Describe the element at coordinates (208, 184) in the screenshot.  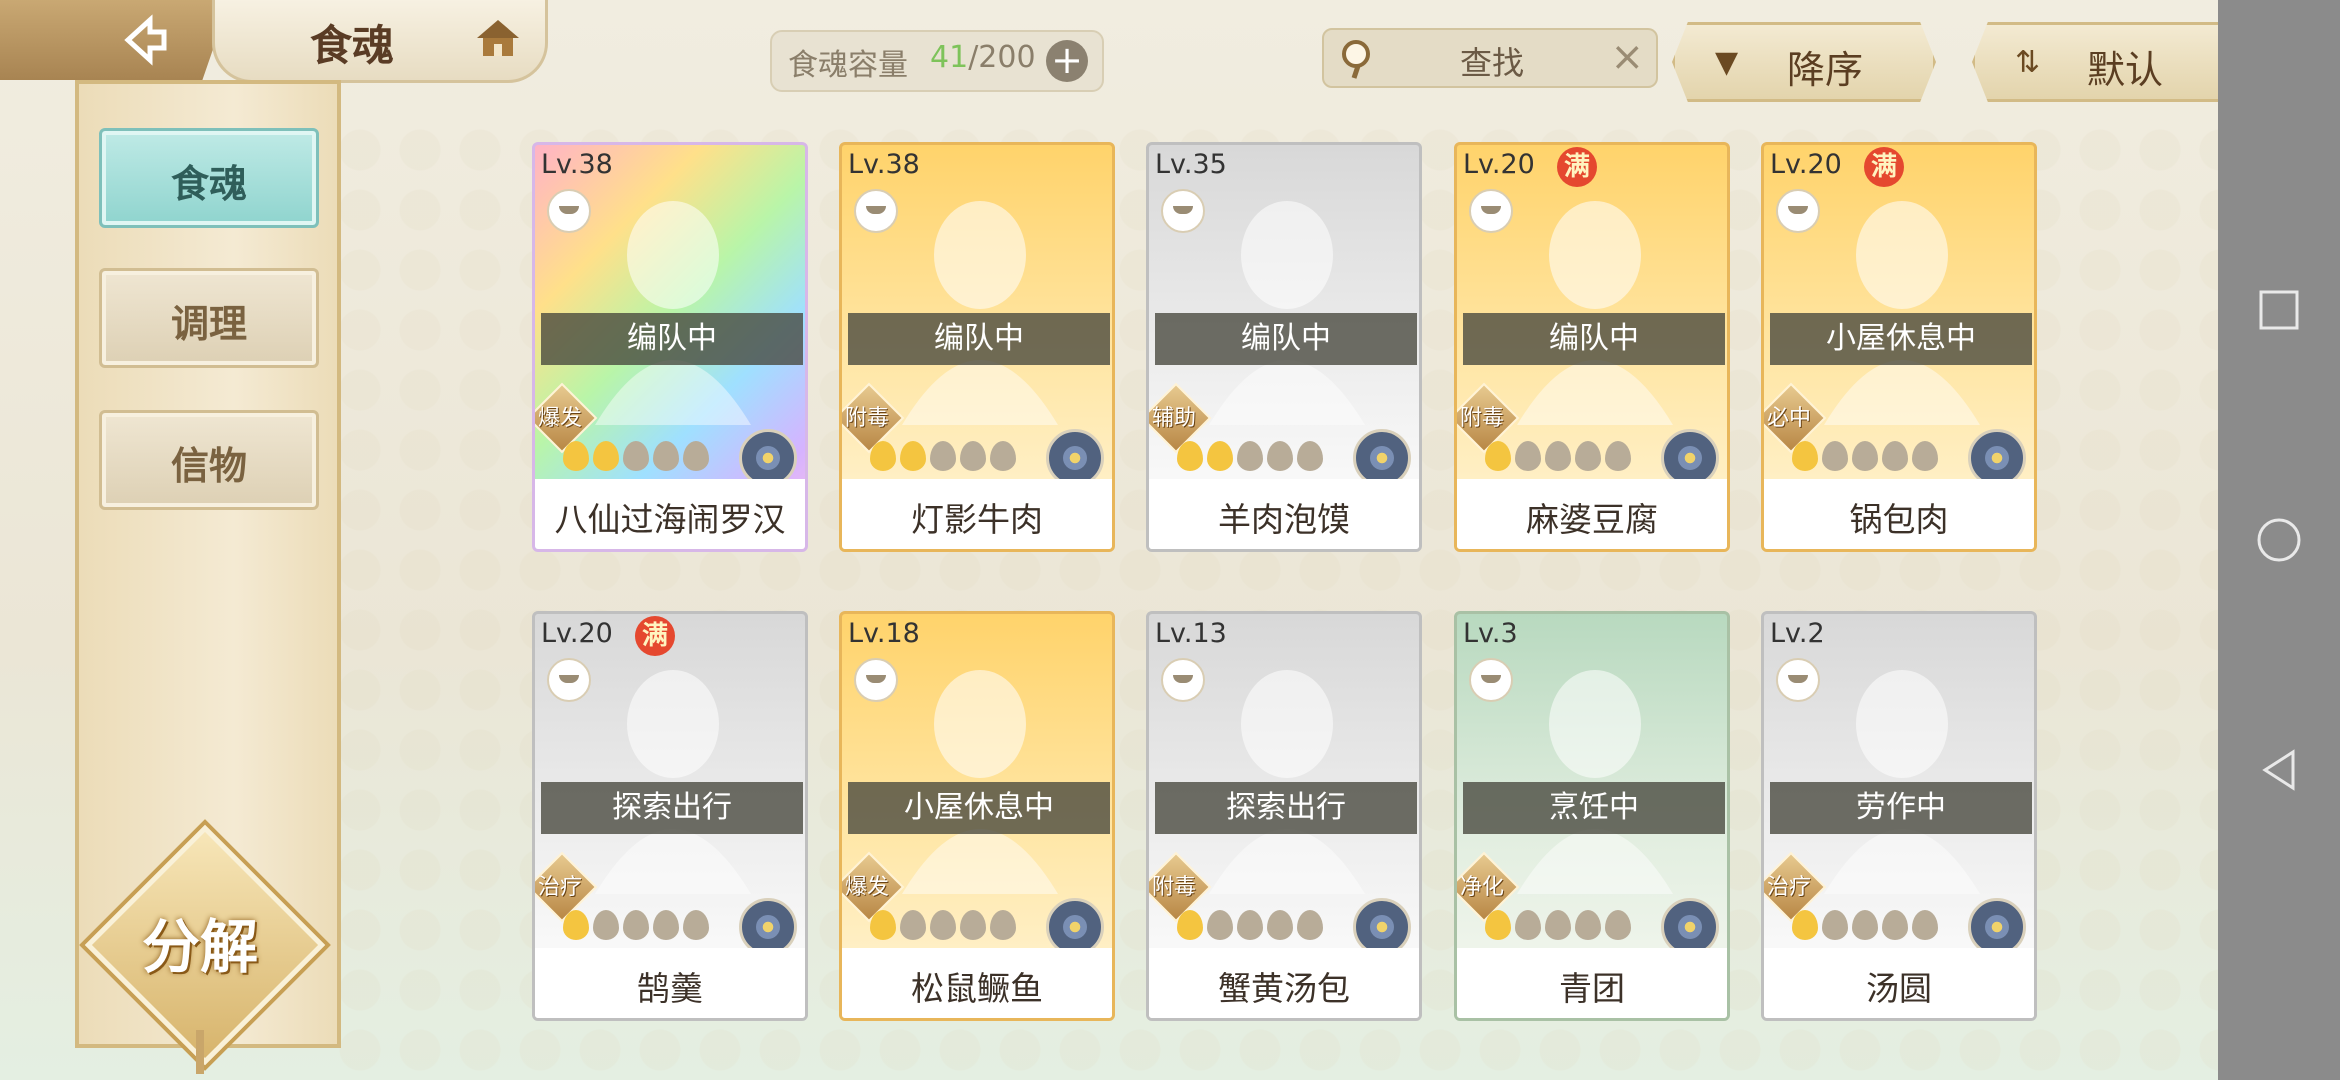
I see `sidebar-item-label: 食魂` at that location.